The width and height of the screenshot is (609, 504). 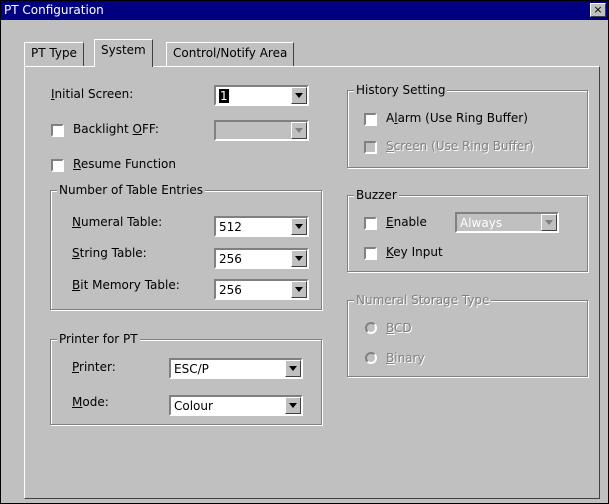 I want to click on key-input-label: Key Input, so click(x=414, y=252).